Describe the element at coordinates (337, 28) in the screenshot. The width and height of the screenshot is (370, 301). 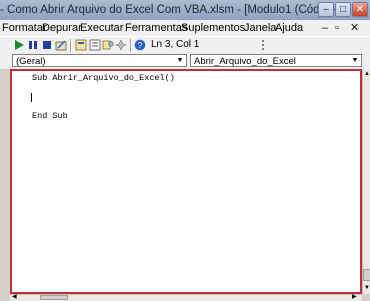
I see `mdi-restore-button: ▫` at that location.